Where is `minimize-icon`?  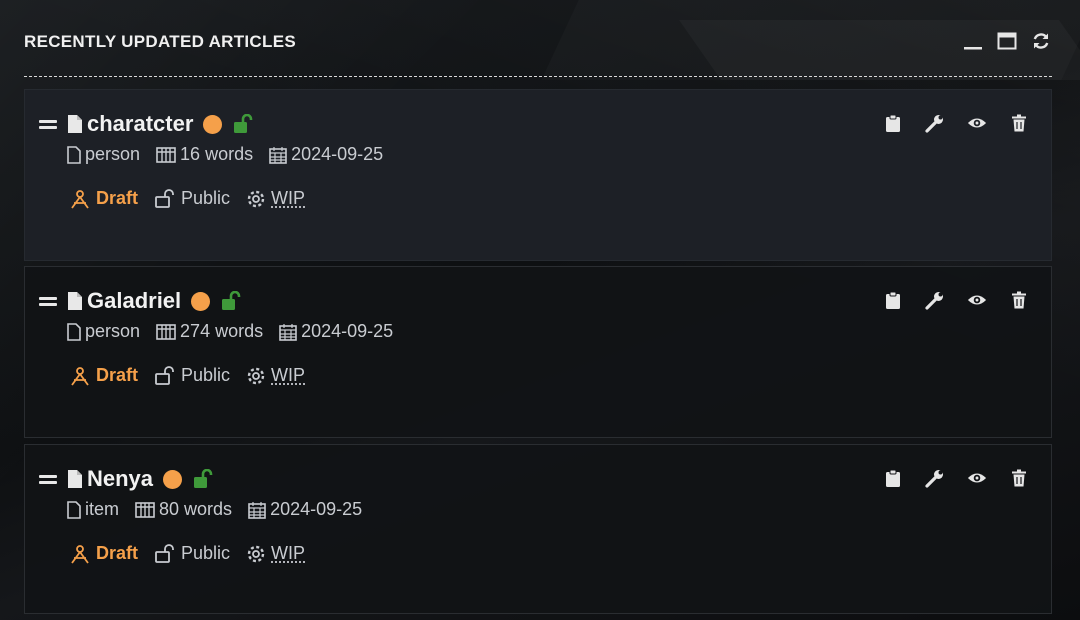
minimize-icon is located at coordinates (973, 41).